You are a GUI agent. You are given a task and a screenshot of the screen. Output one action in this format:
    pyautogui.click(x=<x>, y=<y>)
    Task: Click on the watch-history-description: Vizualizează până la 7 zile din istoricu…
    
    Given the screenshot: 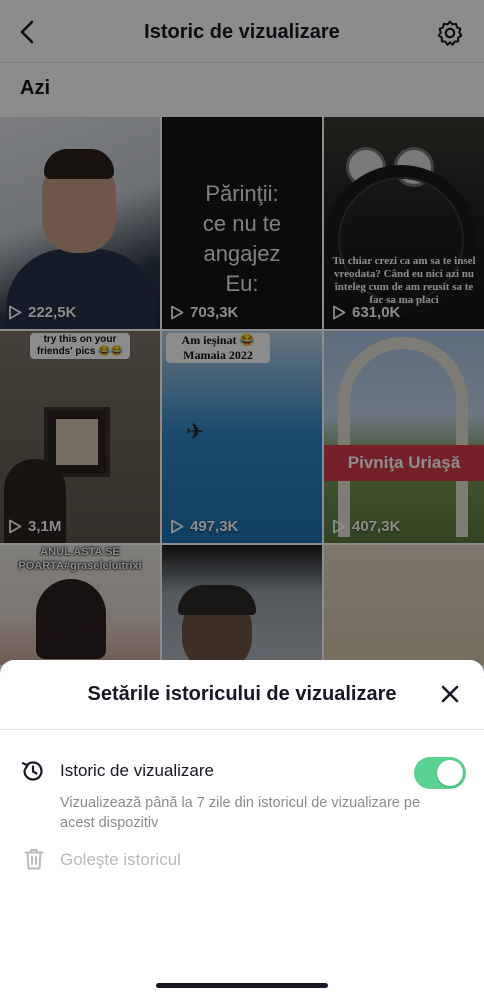 What is the action you would take?
    pyautogui.click(x=240, y=813)
    